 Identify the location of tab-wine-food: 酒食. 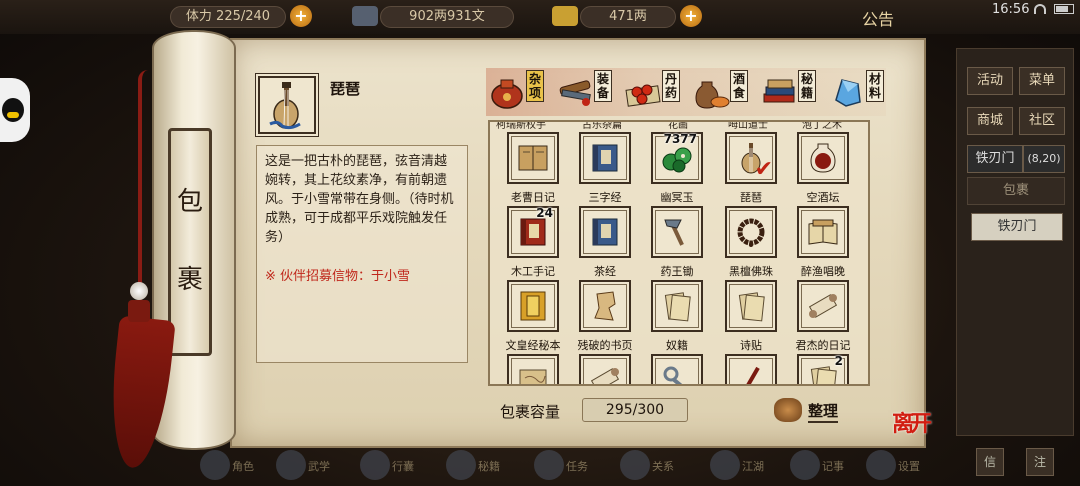
(723, 92).